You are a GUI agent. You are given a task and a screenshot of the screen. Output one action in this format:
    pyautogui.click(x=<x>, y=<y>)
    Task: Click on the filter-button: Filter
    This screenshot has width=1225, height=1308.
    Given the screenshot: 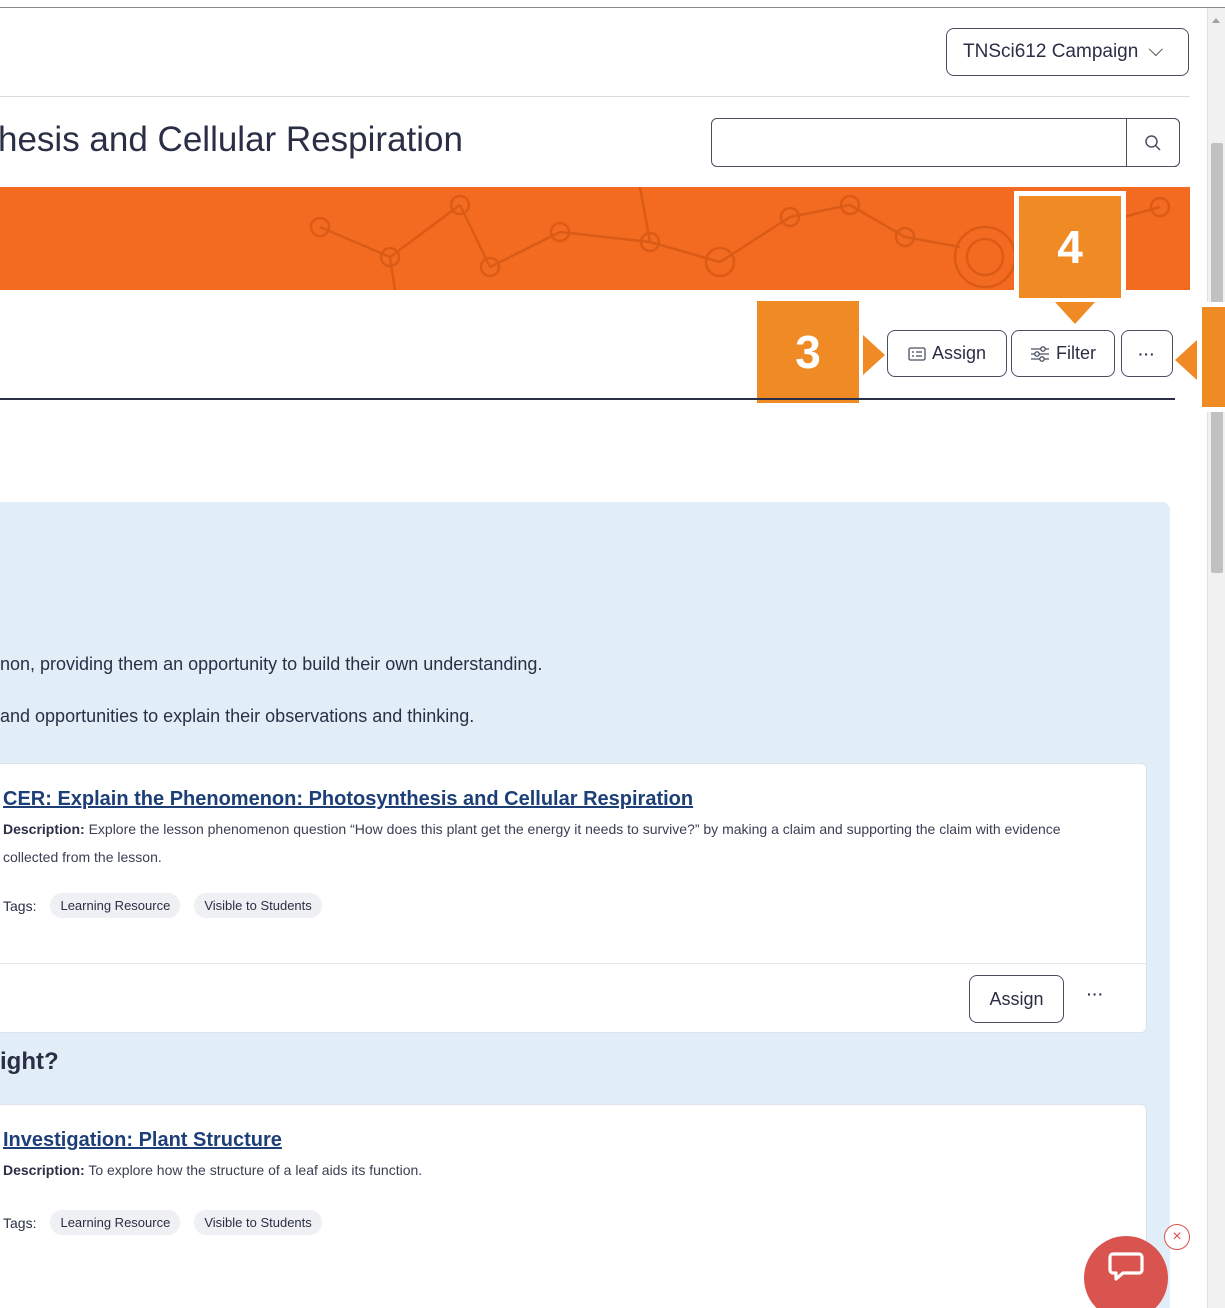 What is the action you would take?
    pyautogui.click(x=1063, y=353)
    